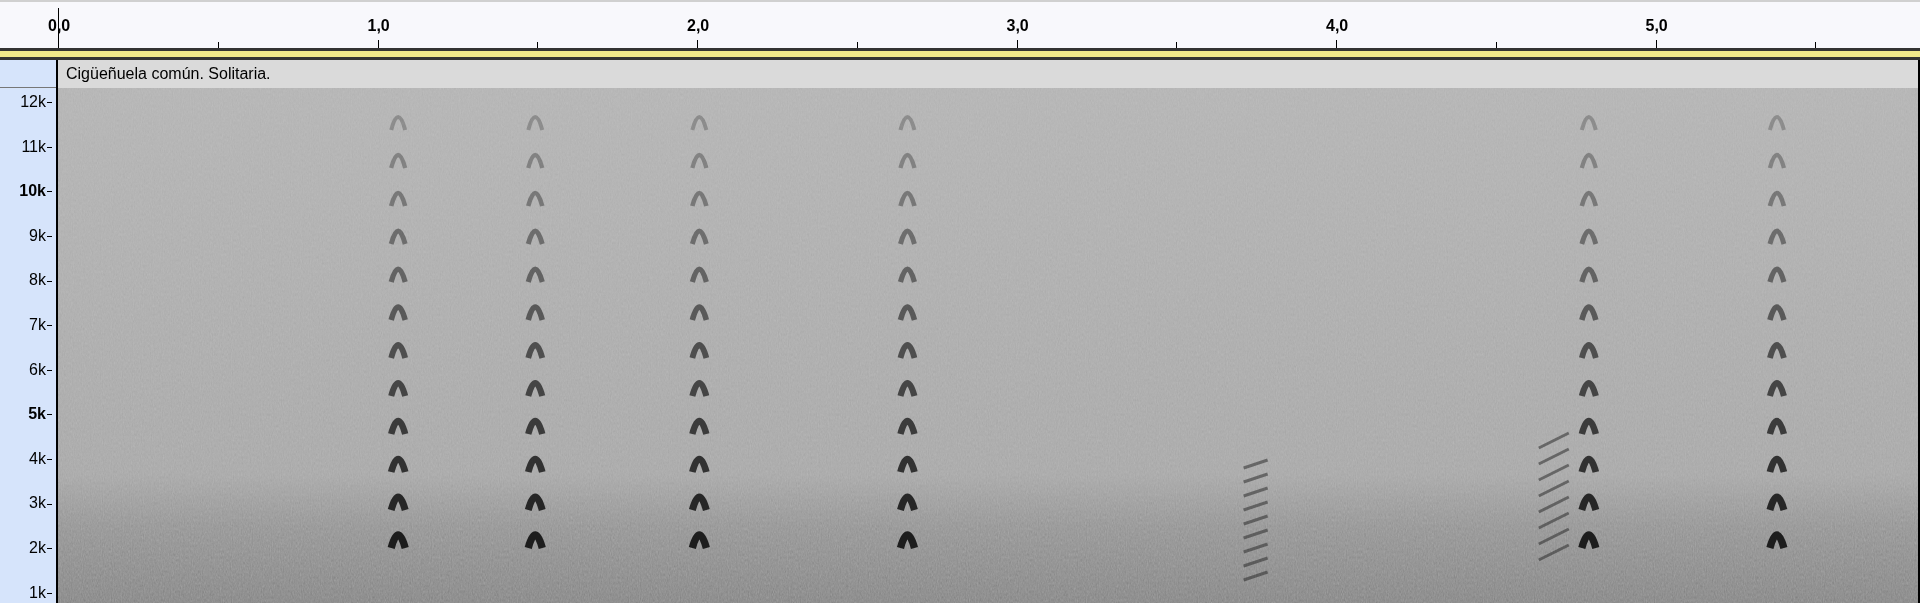 The height and width of the screenshot is (603, 1920). What do you see at coordinates (40, 414) in the screenshot?
I see `frequency-label: 5k` at bounding box center [40, 414].